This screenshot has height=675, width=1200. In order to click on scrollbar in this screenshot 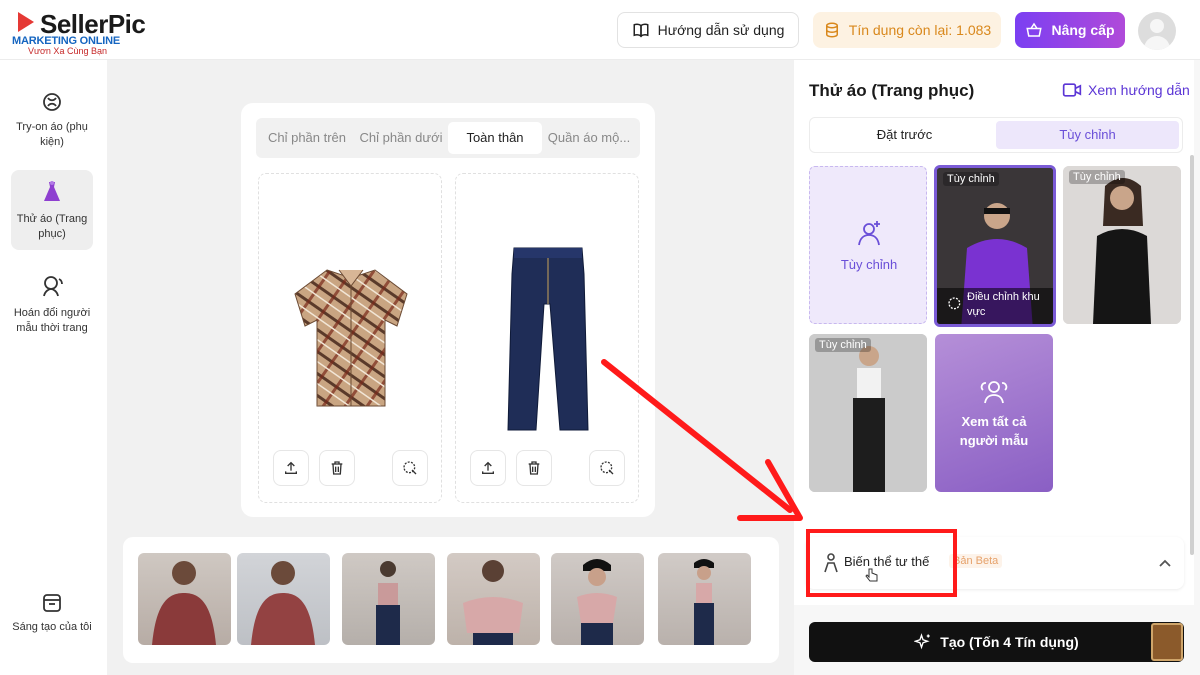, I will do `click(1192, 355)`.